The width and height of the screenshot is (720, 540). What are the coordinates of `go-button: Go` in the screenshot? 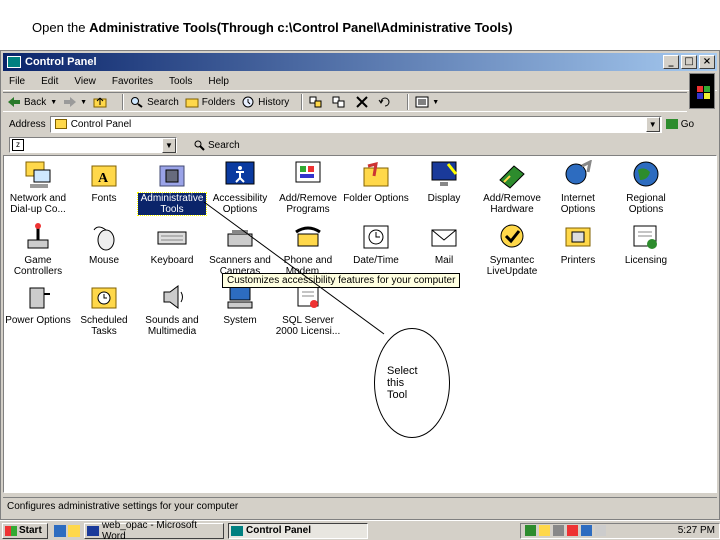 It's located at (680, 124).